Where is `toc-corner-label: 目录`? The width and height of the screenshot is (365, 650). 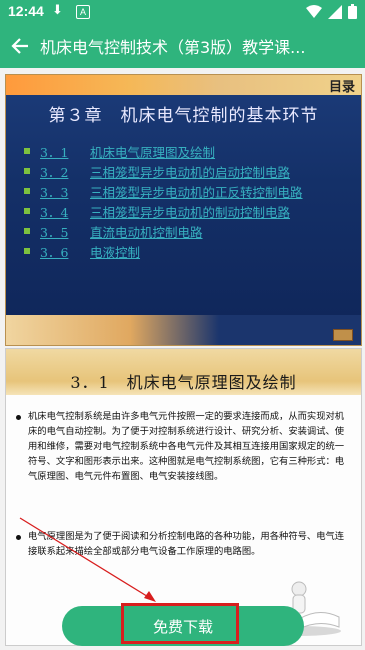 toc-corner-label: 目录 is located at coordinates (341, 87).